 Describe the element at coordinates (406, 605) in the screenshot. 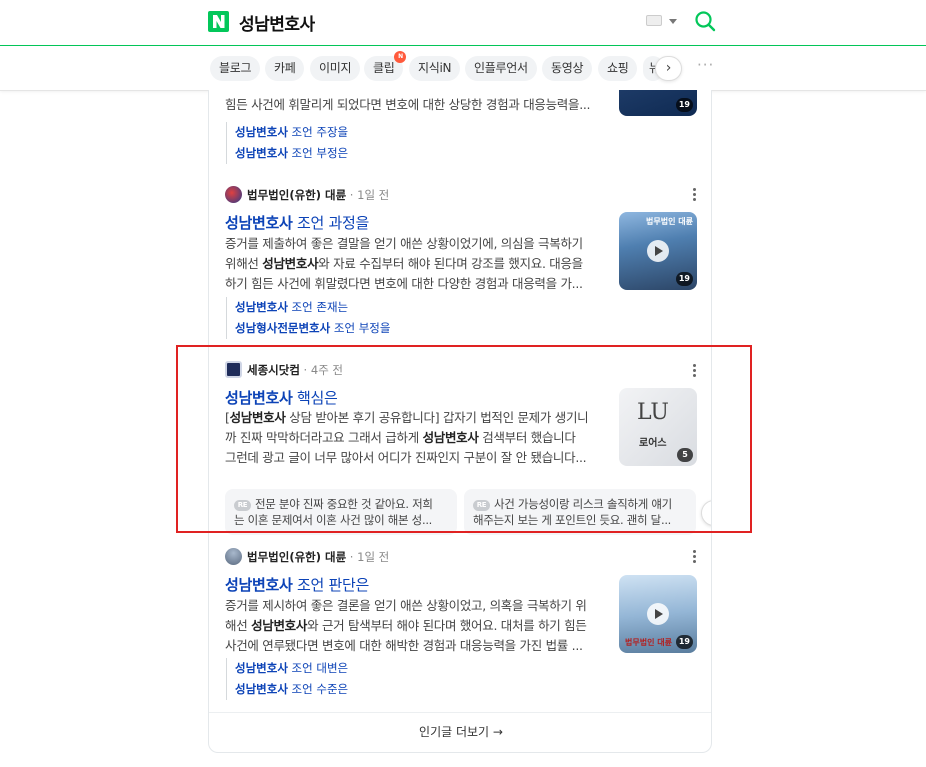

I see `desc-line: 증거를 제시하여 좋은 결론을 얻기 애쓴 상황이었고, 의혹을 극복하기 위` at that location.